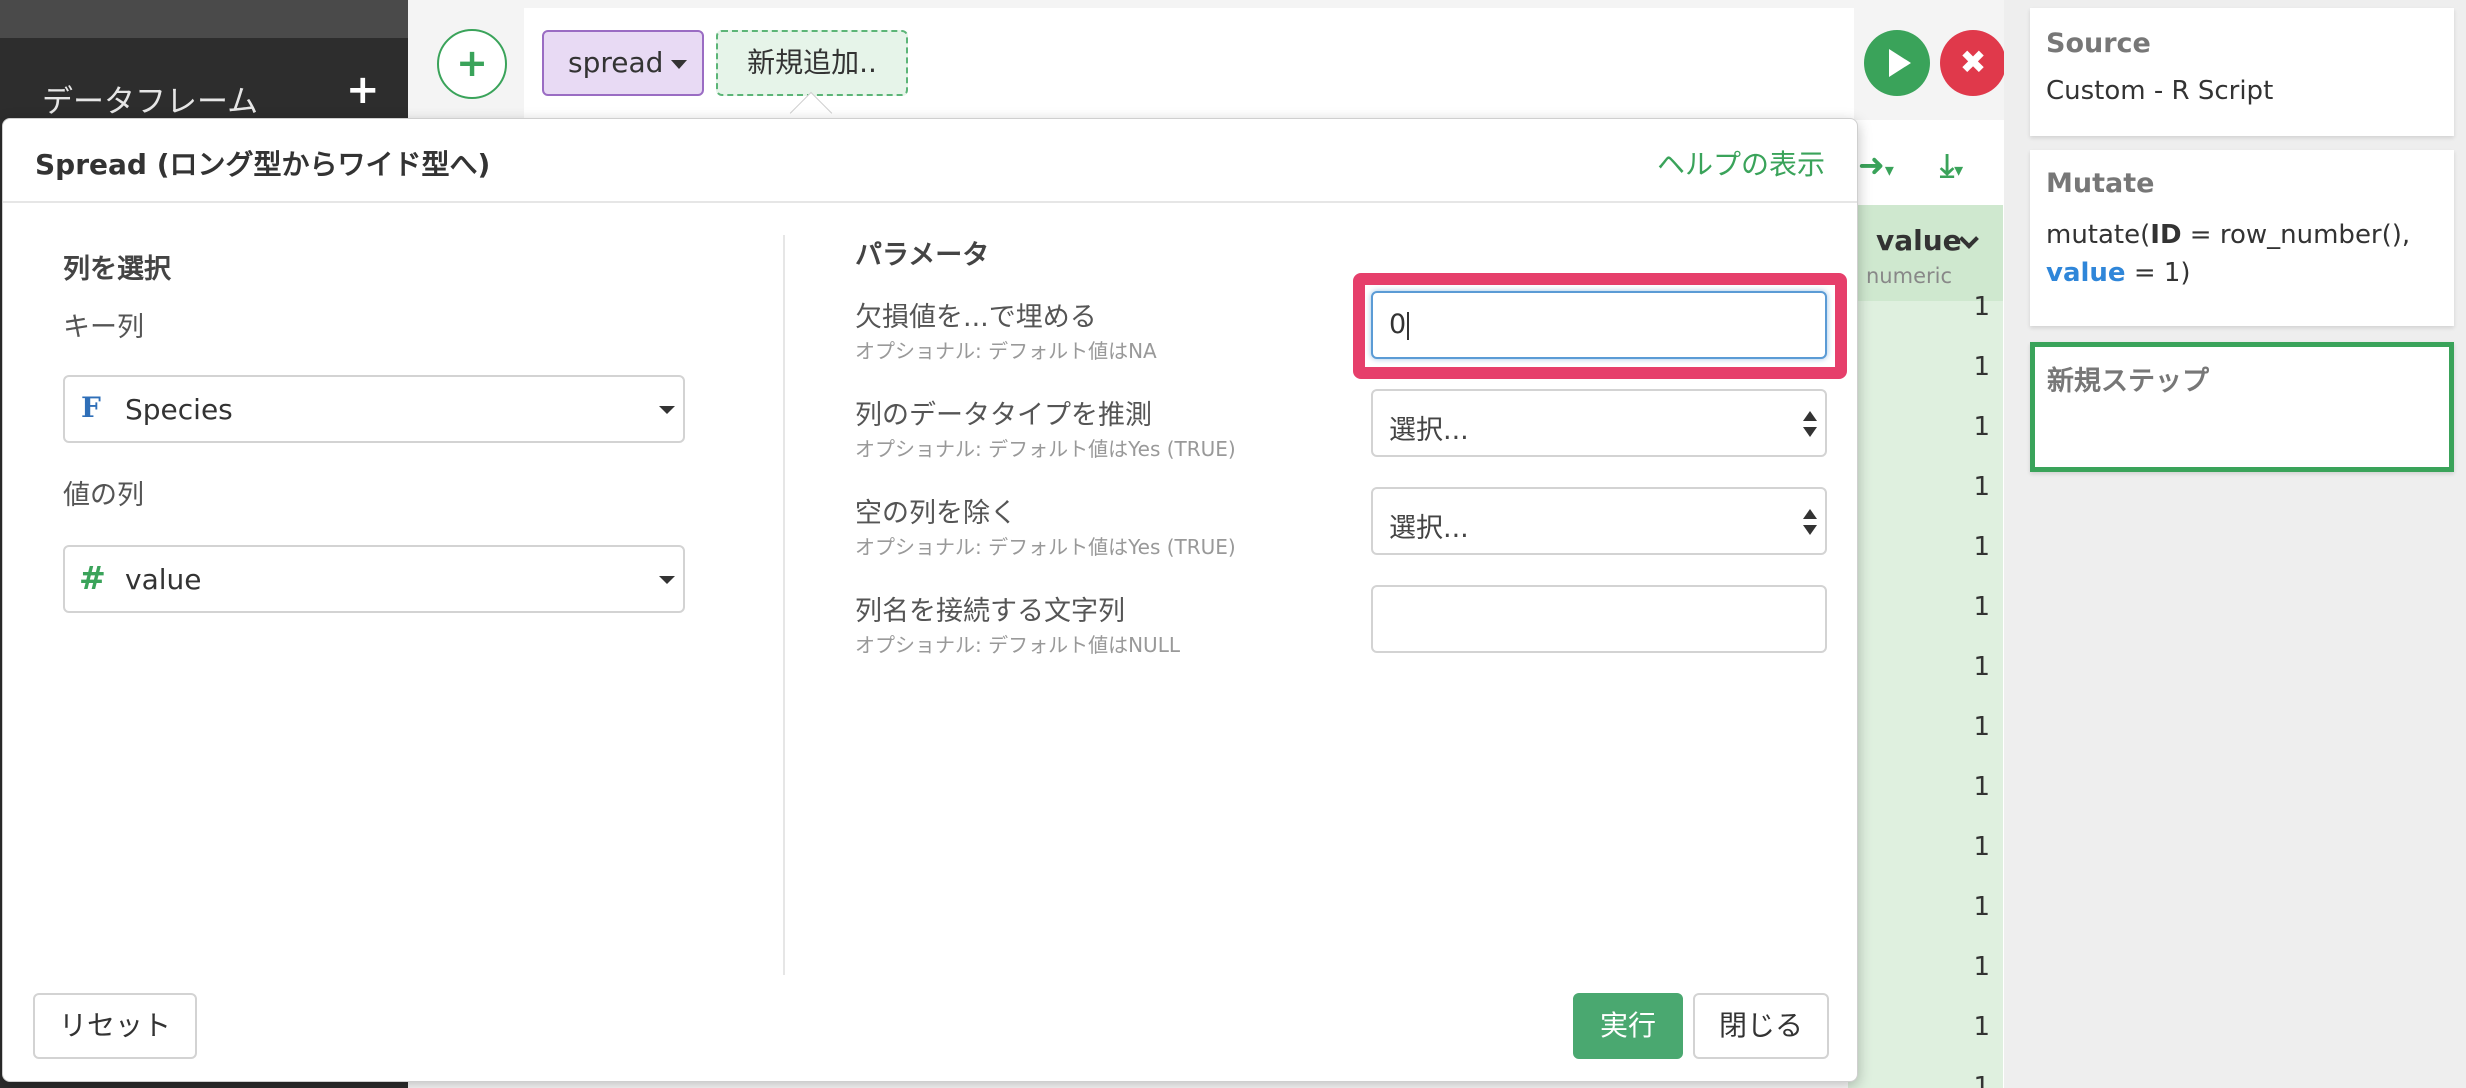  I want to click on select-columns-heading: 列を選択, so click(117, 269).